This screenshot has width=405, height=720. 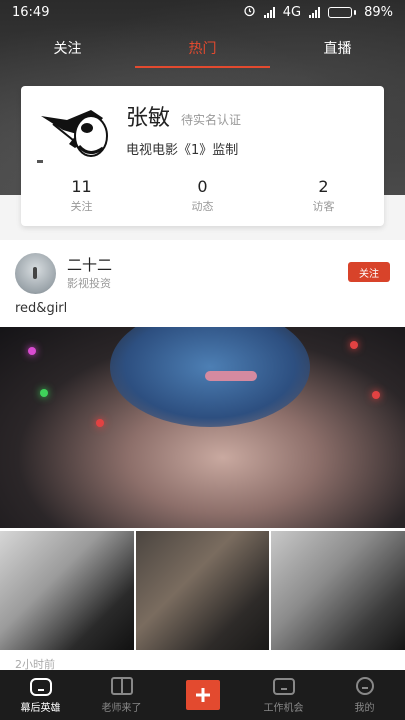 I want to click on battery-icon, so click(x=342, y=12).